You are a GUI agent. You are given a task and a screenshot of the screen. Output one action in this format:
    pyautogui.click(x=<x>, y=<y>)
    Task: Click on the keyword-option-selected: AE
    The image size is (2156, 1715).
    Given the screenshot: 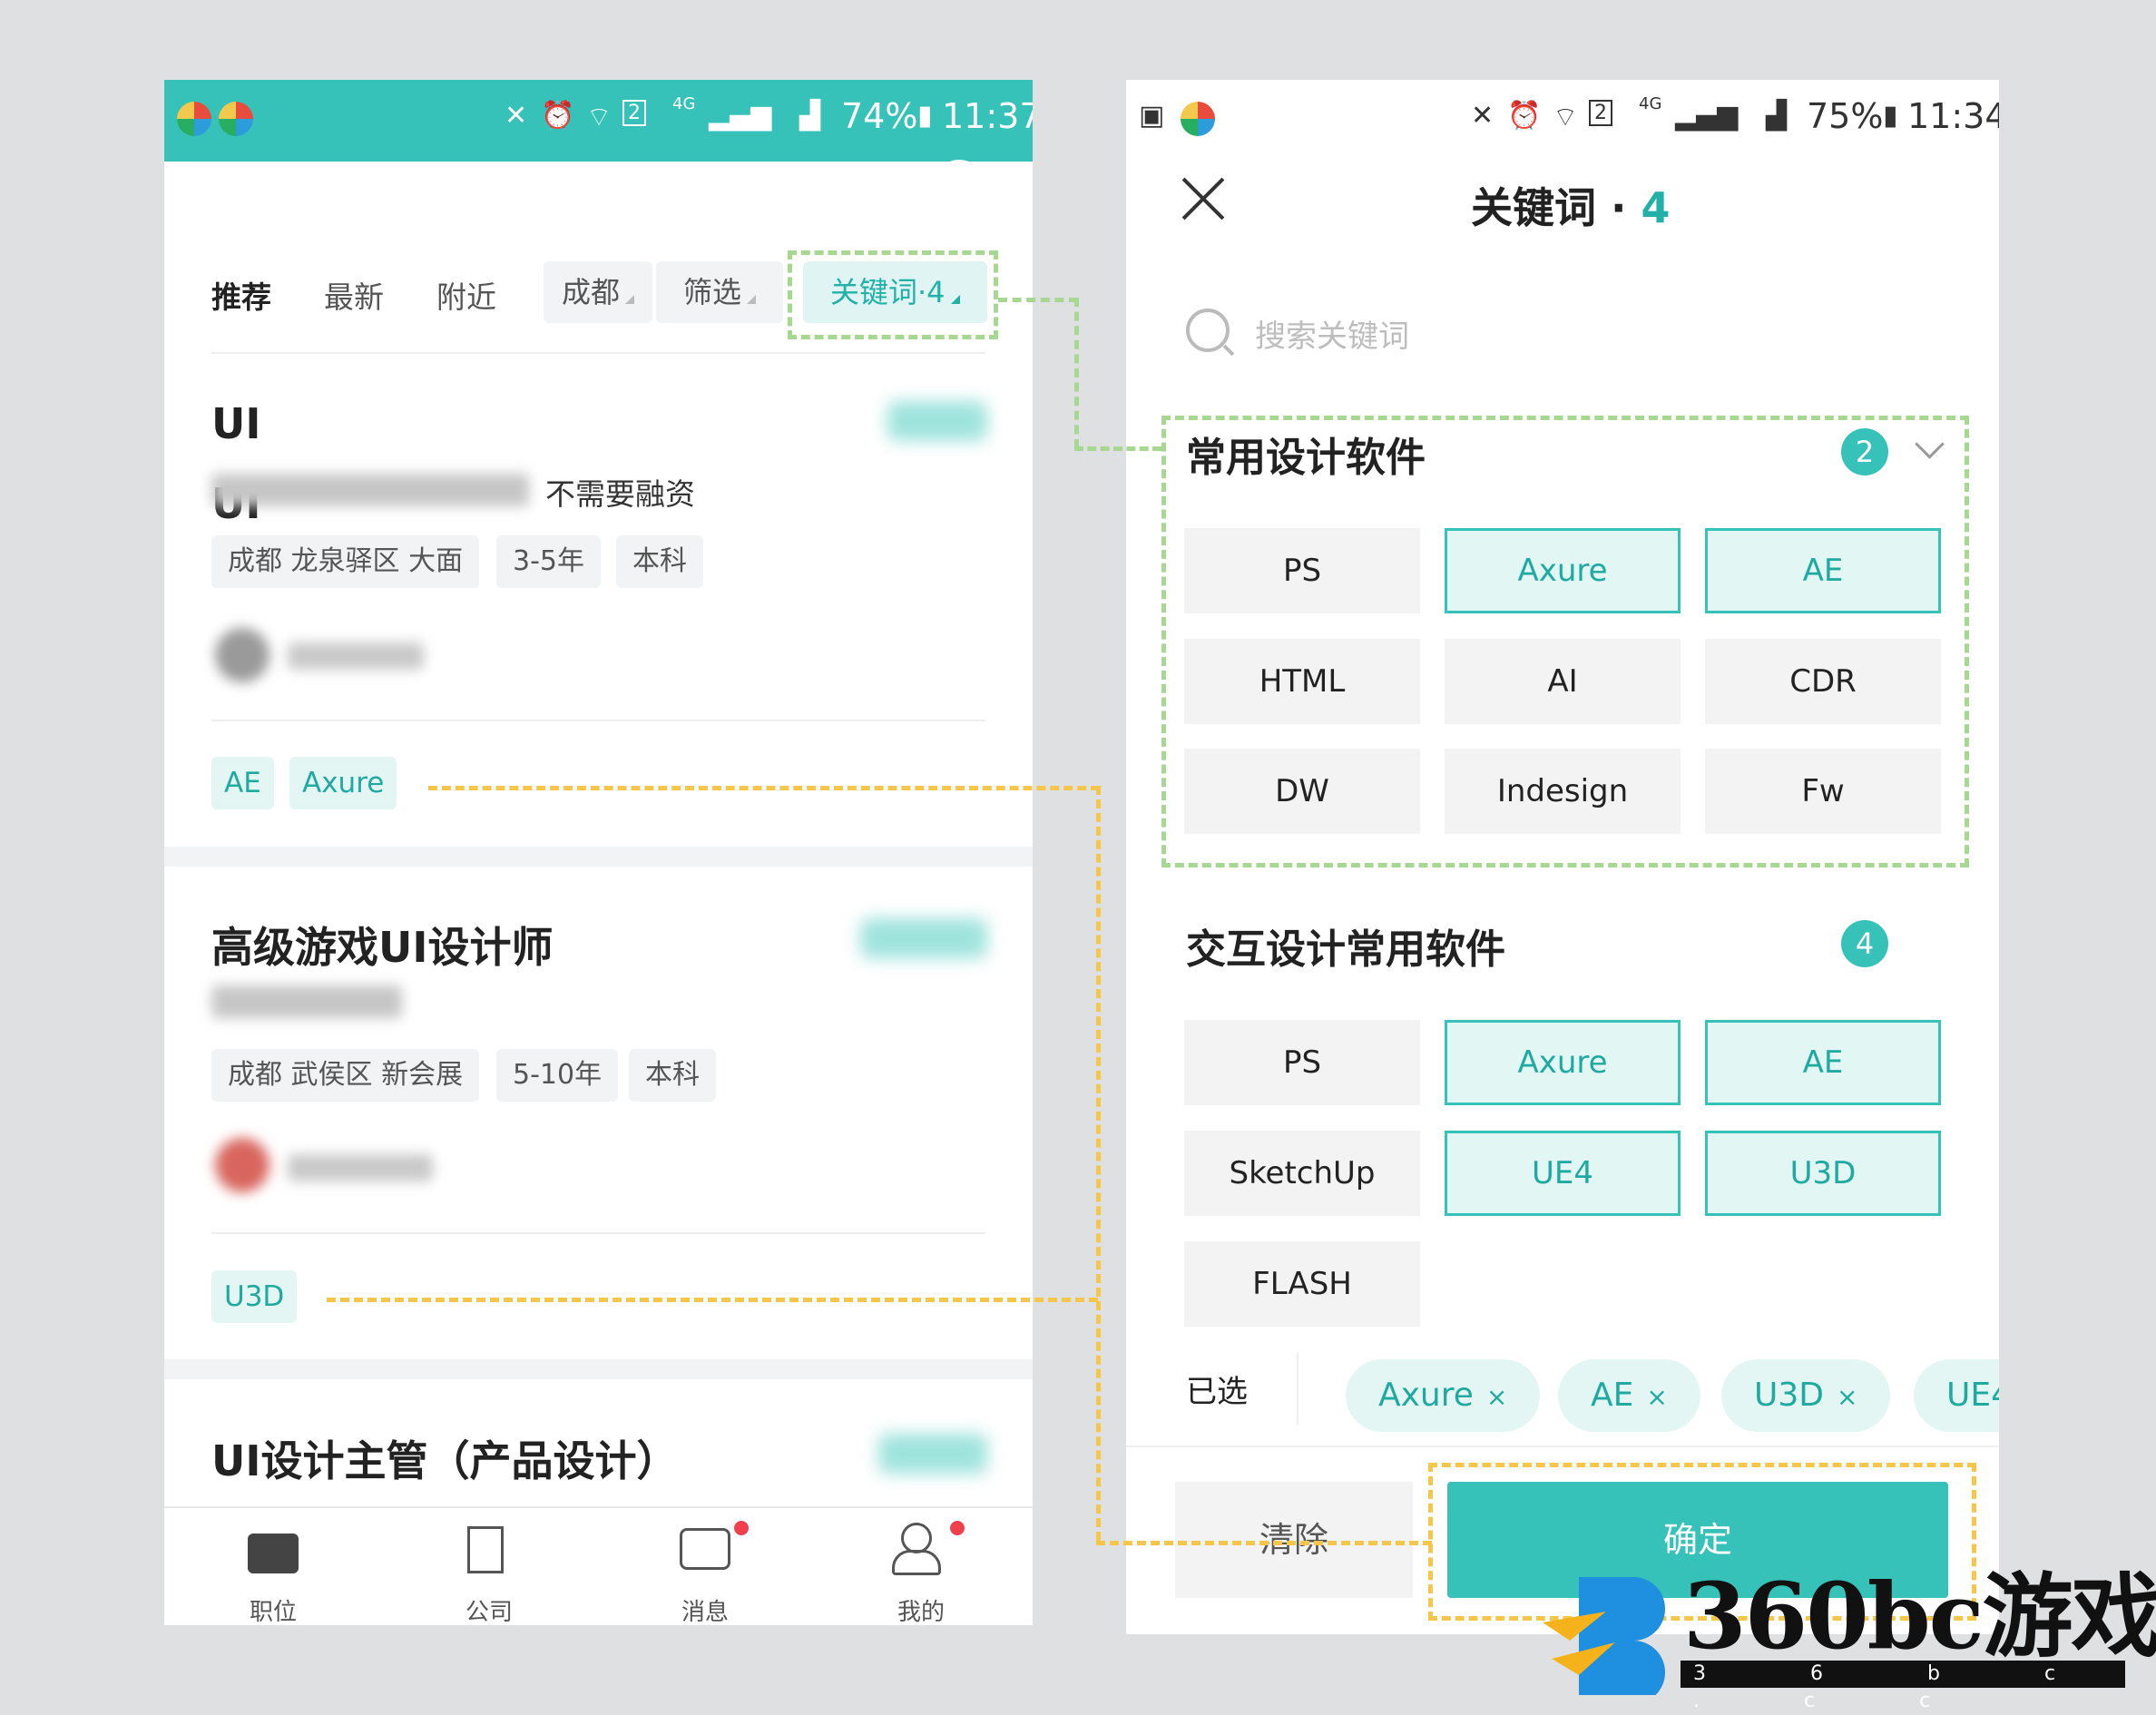 What is the action you would take?
    pyautogui.click(x=1823, y=1062)
    